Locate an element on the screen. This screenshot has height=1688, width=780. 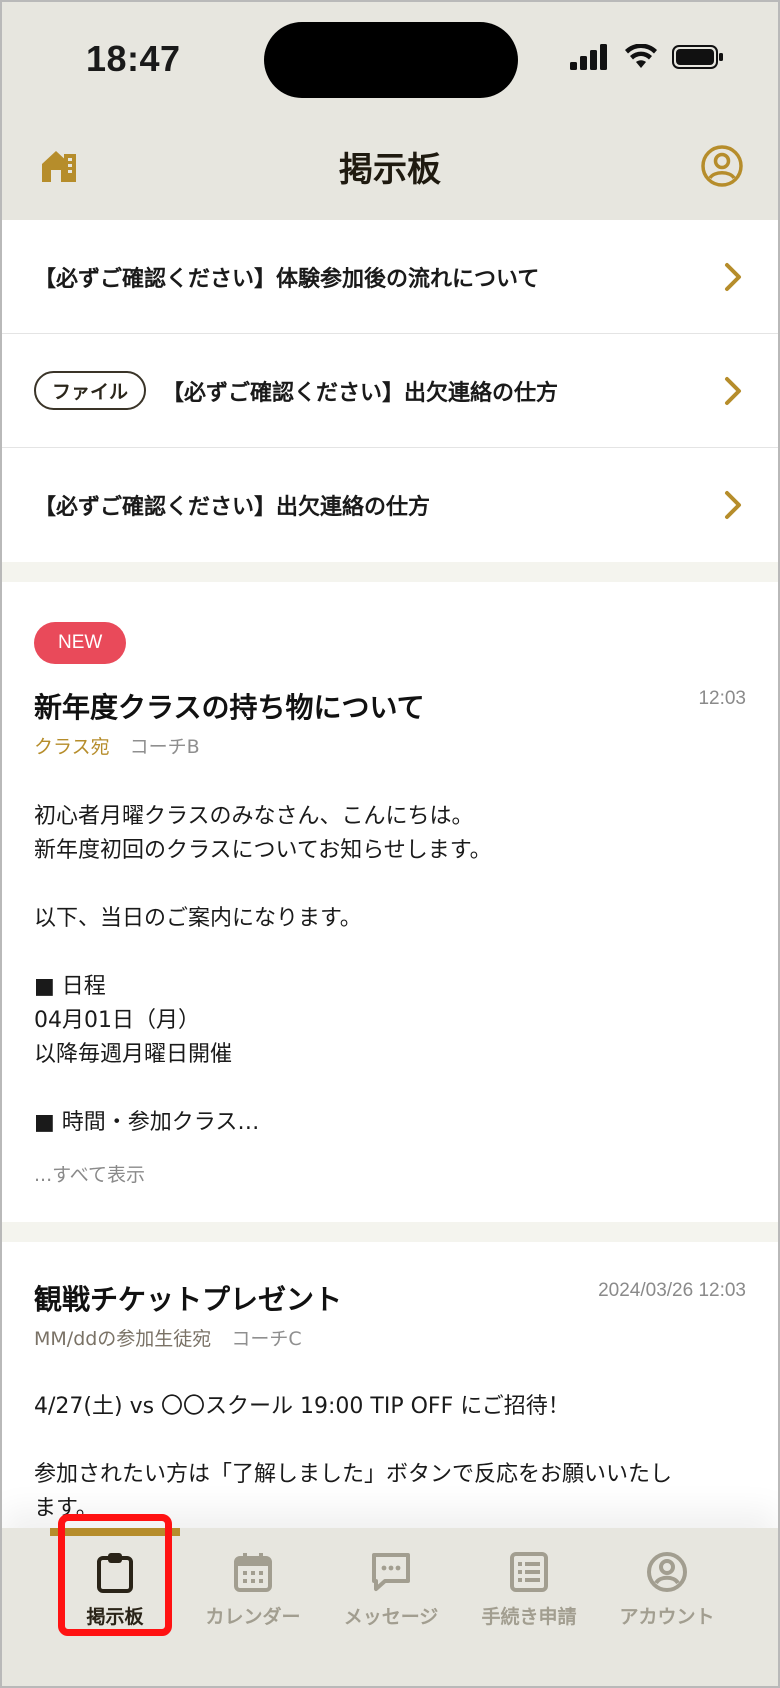
tab-procedures: 手続き申請 is located at coordinates (529, 1589).